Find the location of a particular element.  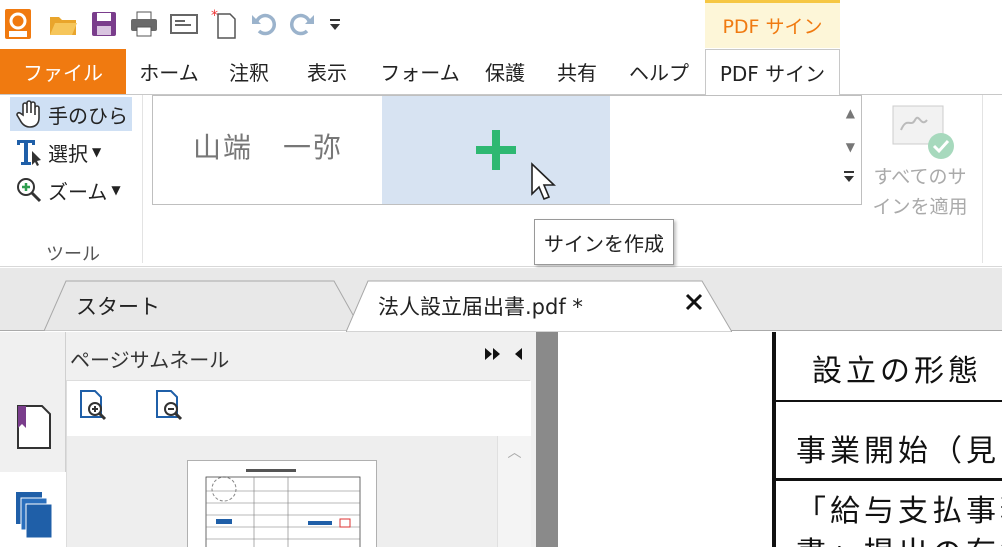

open-folder-icon is located at coordinates (63, 24).